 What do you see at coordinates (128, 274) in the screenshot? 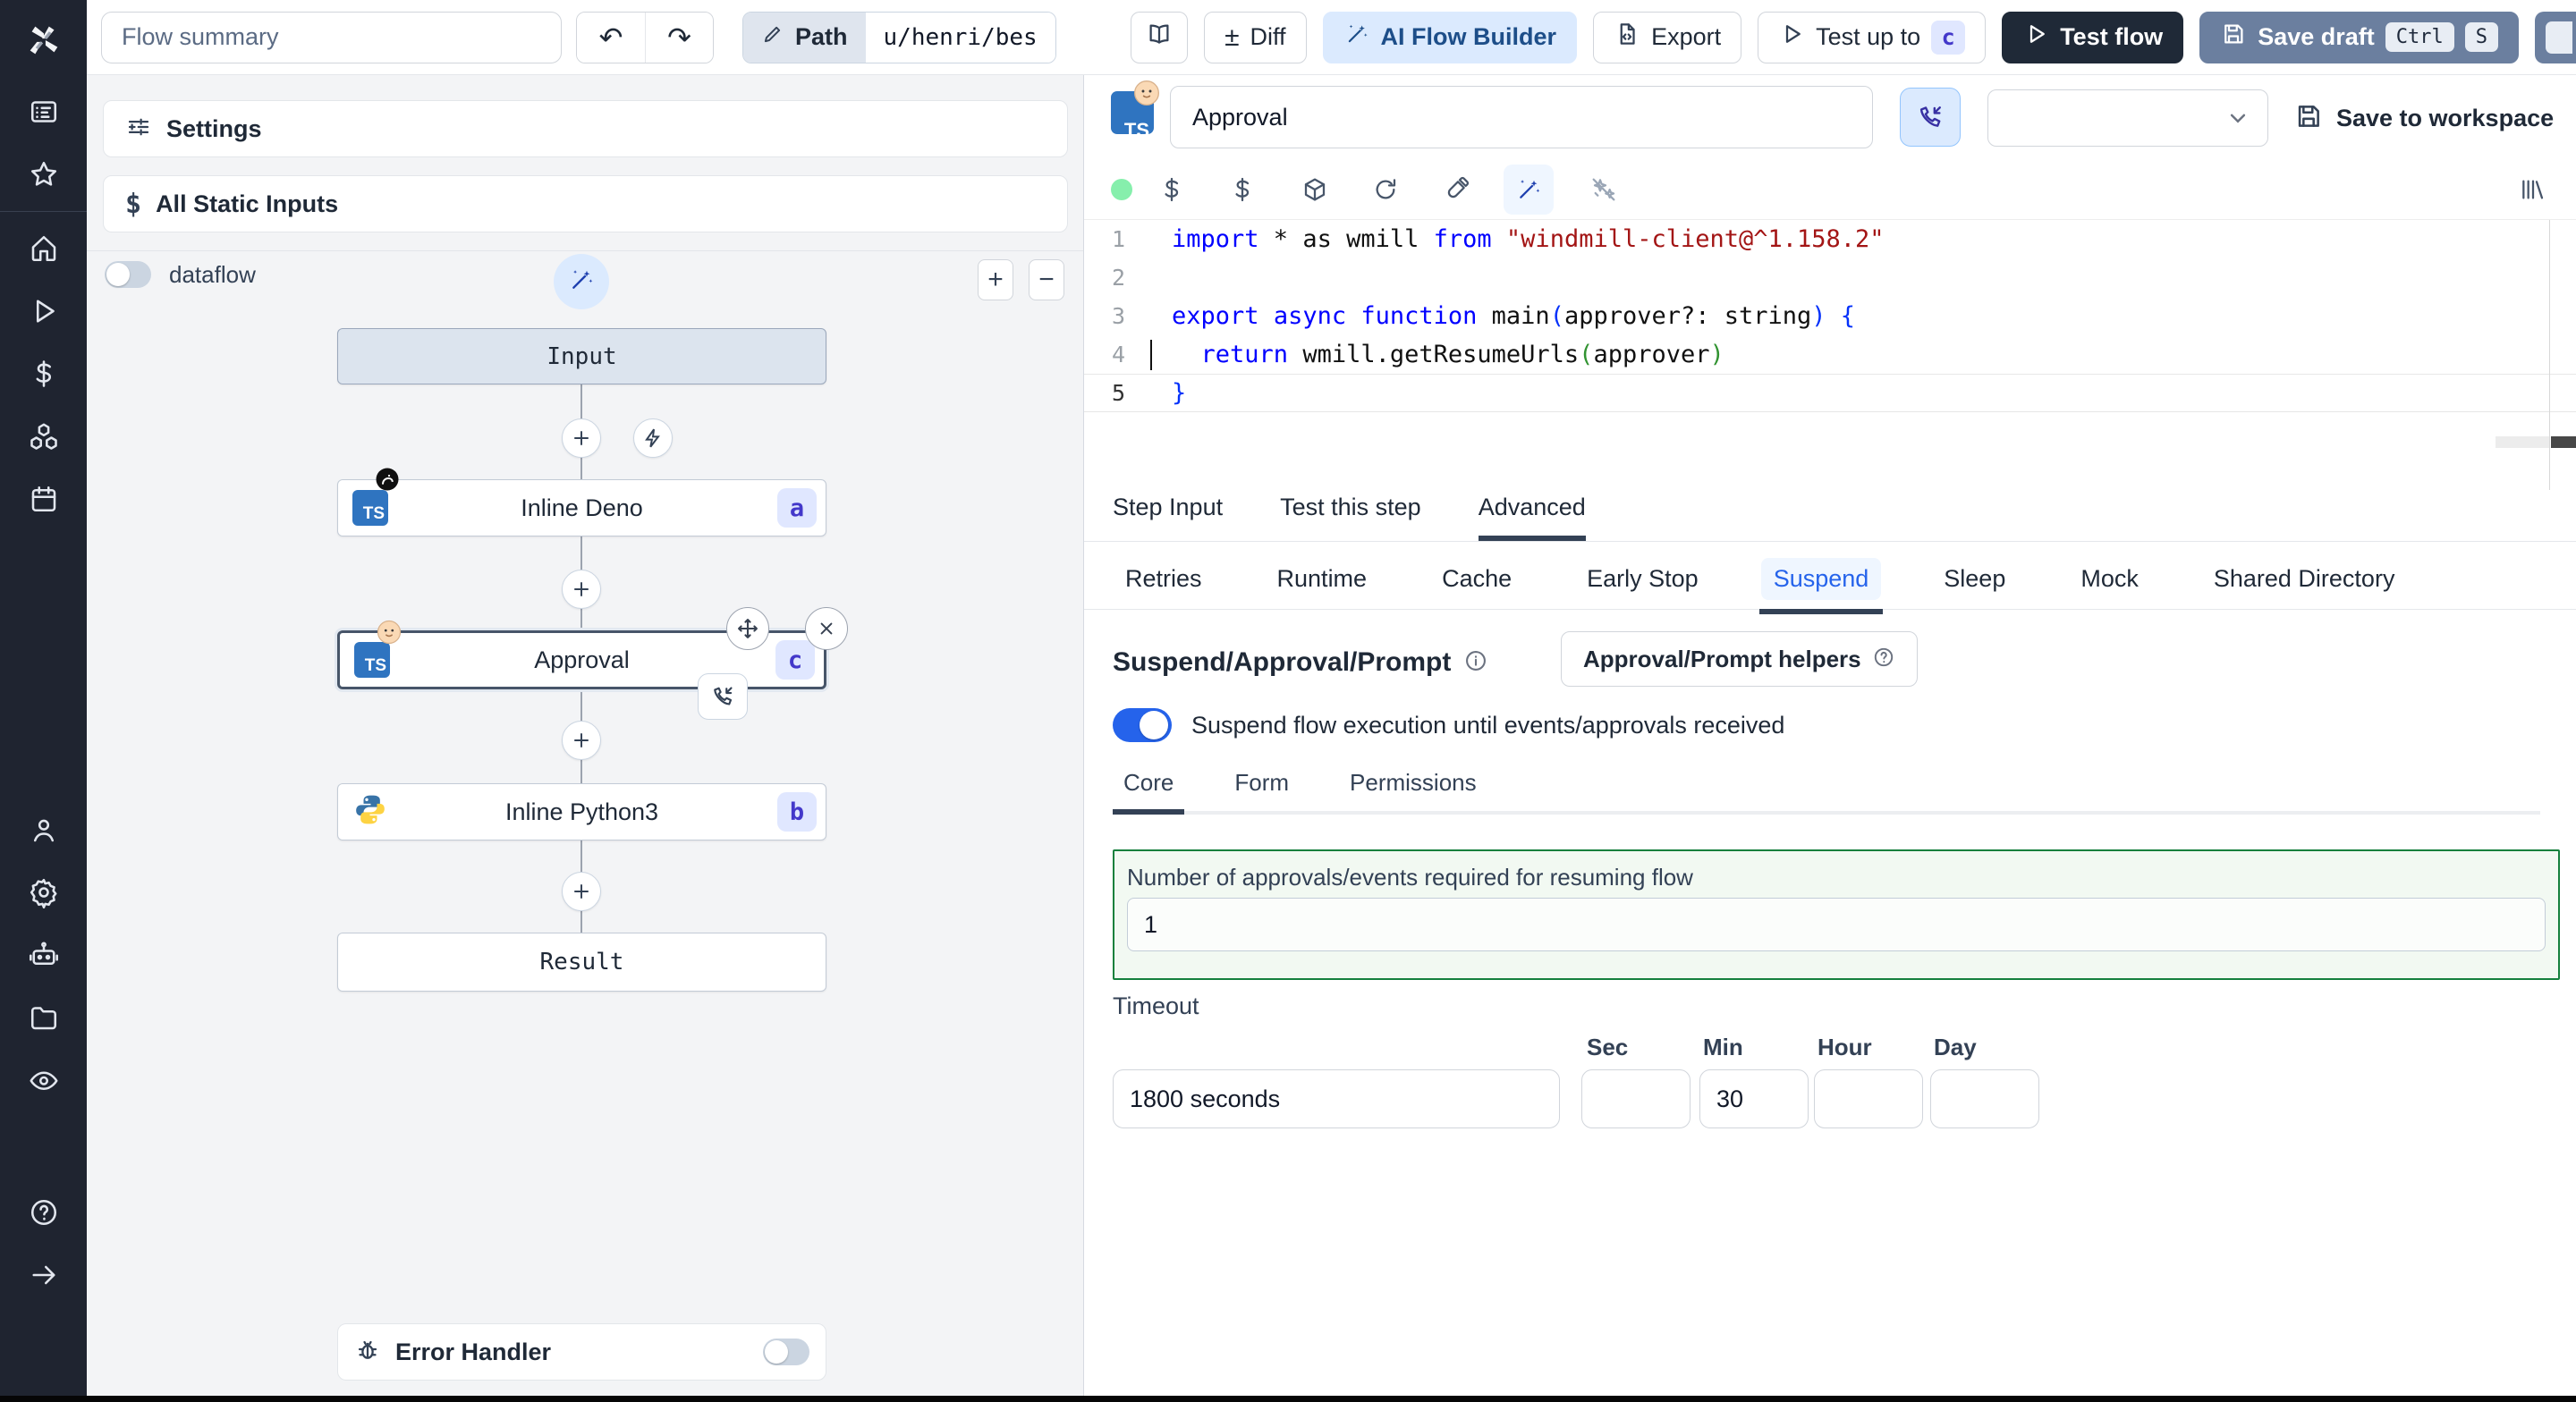
I see `dataflow-toggle` at bounding box center [128, 274].